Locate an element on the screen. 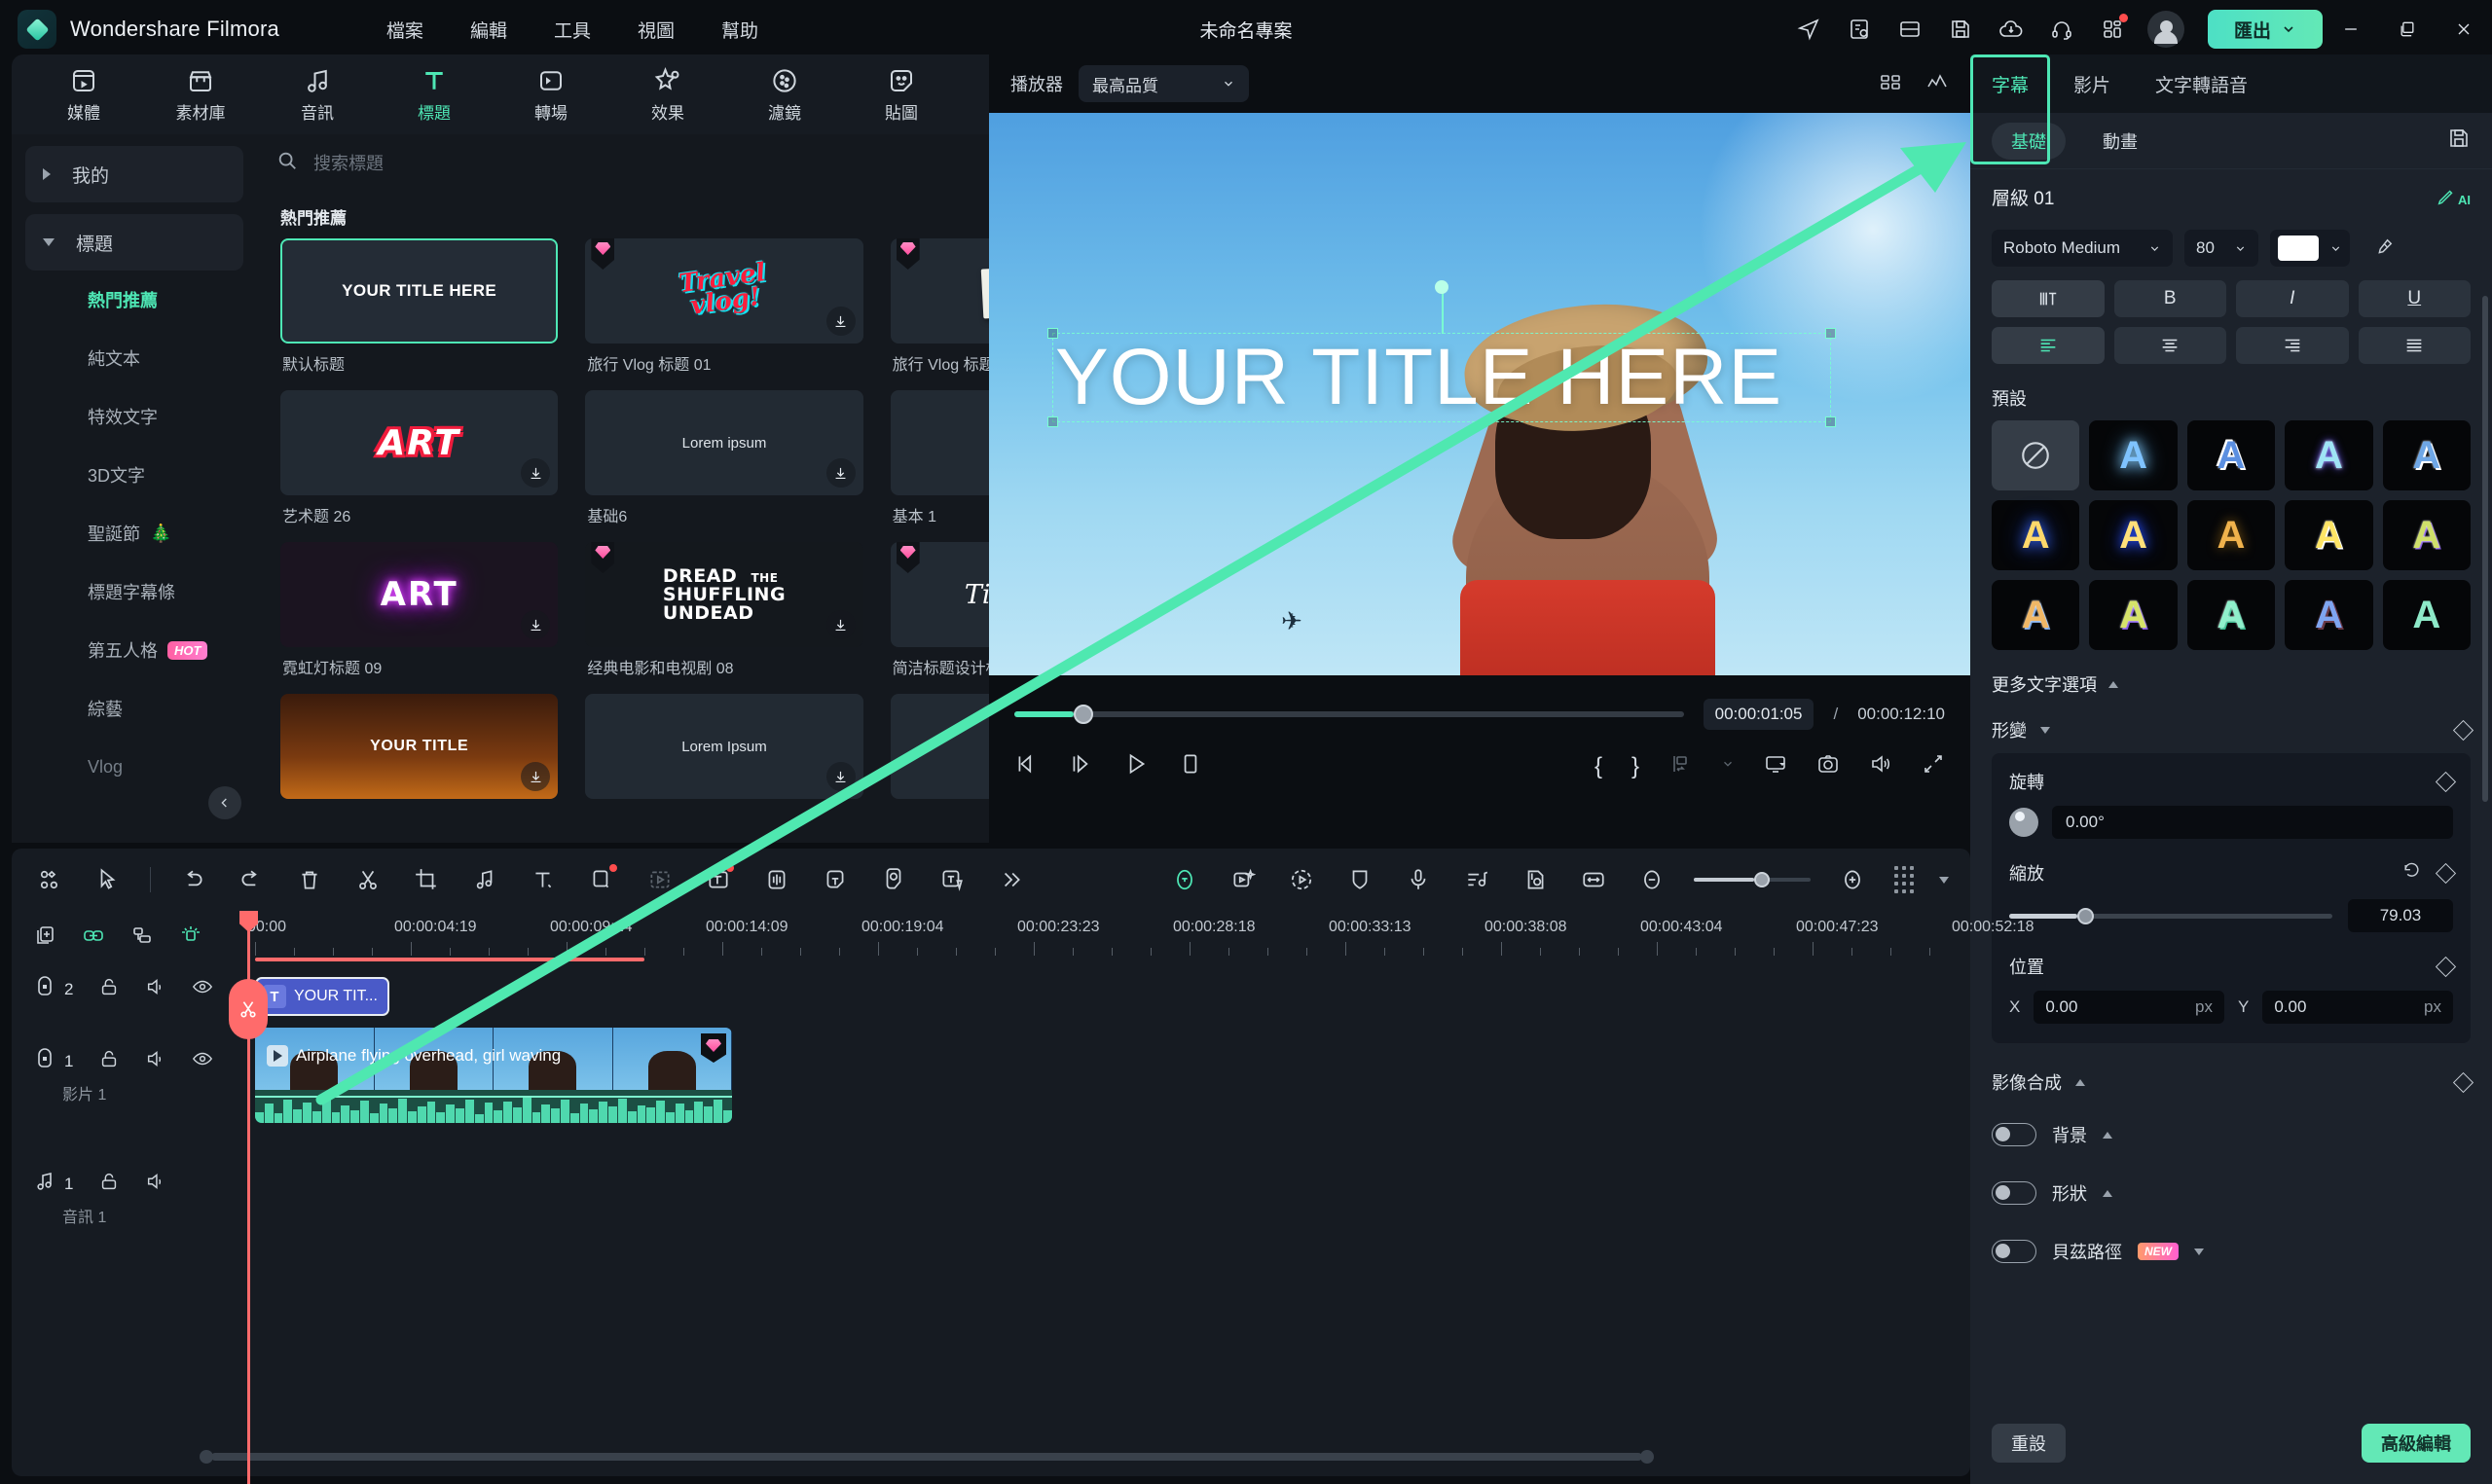  template-card: Travel vlog! 旅行 Vlog 标题 01 is located at coordinates (724, 307).